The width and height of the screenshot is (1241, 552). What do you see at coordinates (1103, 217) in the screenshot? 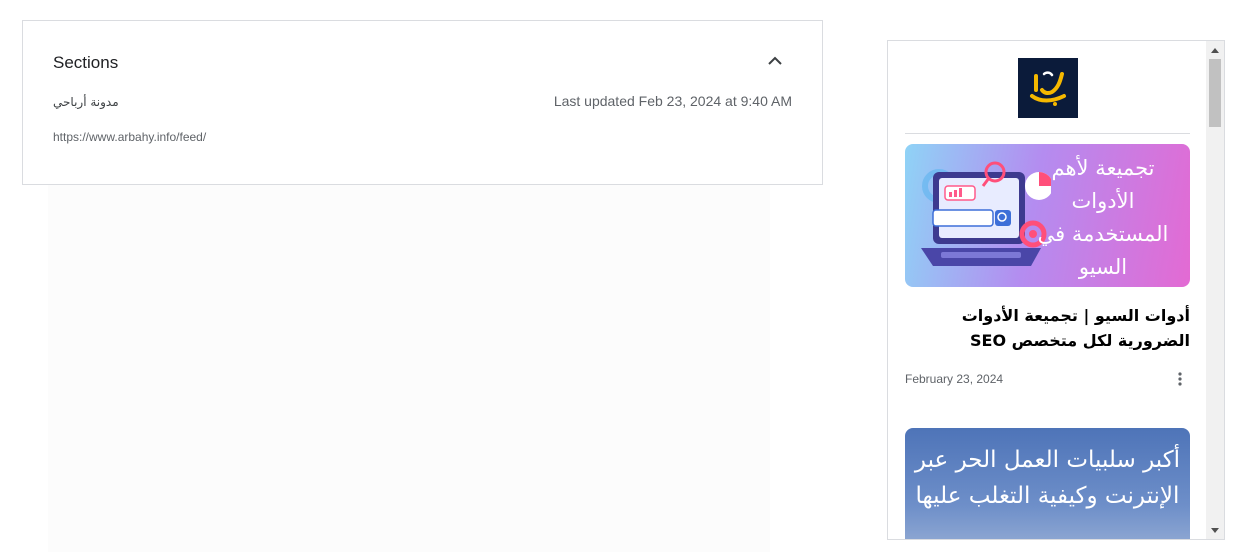
I see `thumbnail-caption: تجميعة لأهم الأدوات المستخدمة في السيو` at bounding box center [1103, 217].